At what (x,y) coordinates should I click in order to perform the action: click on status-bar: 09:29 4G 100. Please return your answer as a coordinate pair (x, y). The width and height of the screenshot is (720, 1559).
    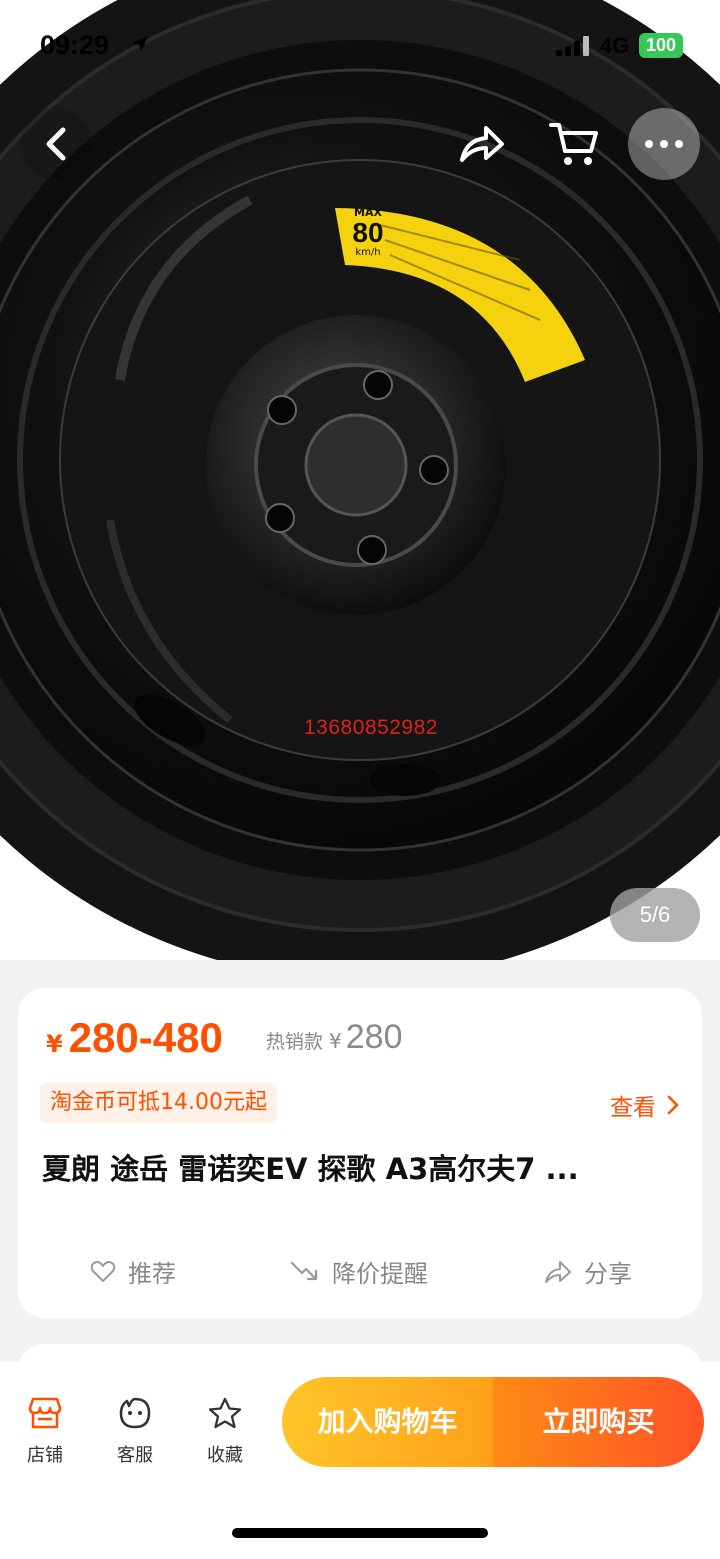
    Looking at the image, I should click on (360, 45).